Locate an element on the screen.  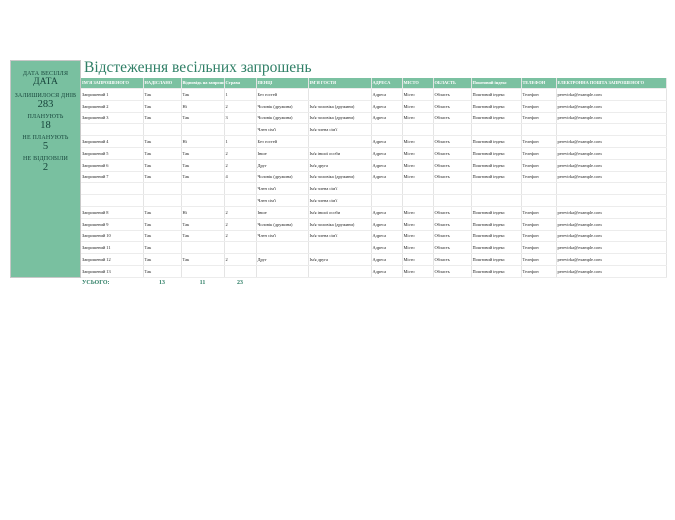
table-cell: Запрошений 6 is located at coordinates (112, 165).